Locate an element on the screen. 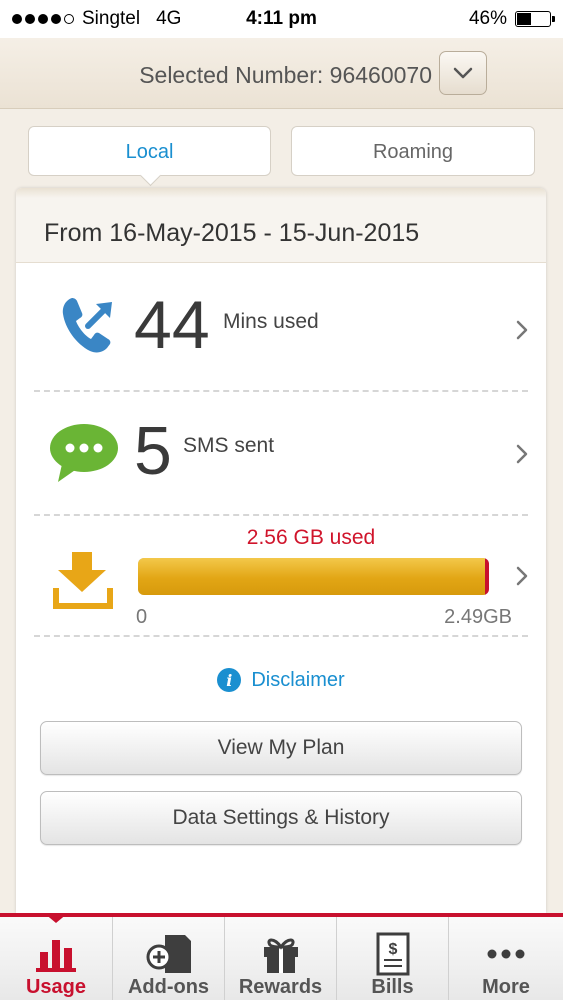 The width and height of the screenshot is (563, 1000). data-settings-history-button: Data Settings & History is located at coordinates (281, 818).